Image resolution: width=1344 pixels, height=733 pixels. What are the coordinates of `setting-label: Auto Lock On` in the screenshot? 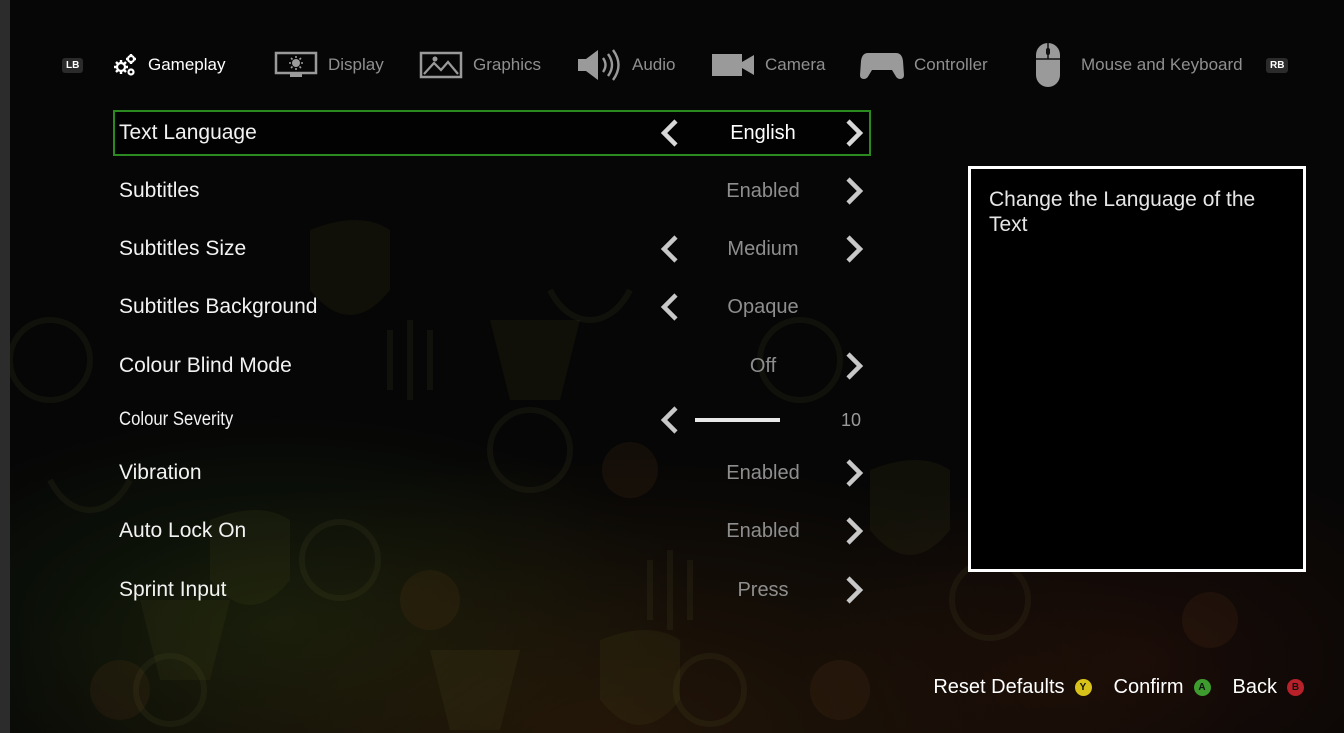 It's located at (183, 530).